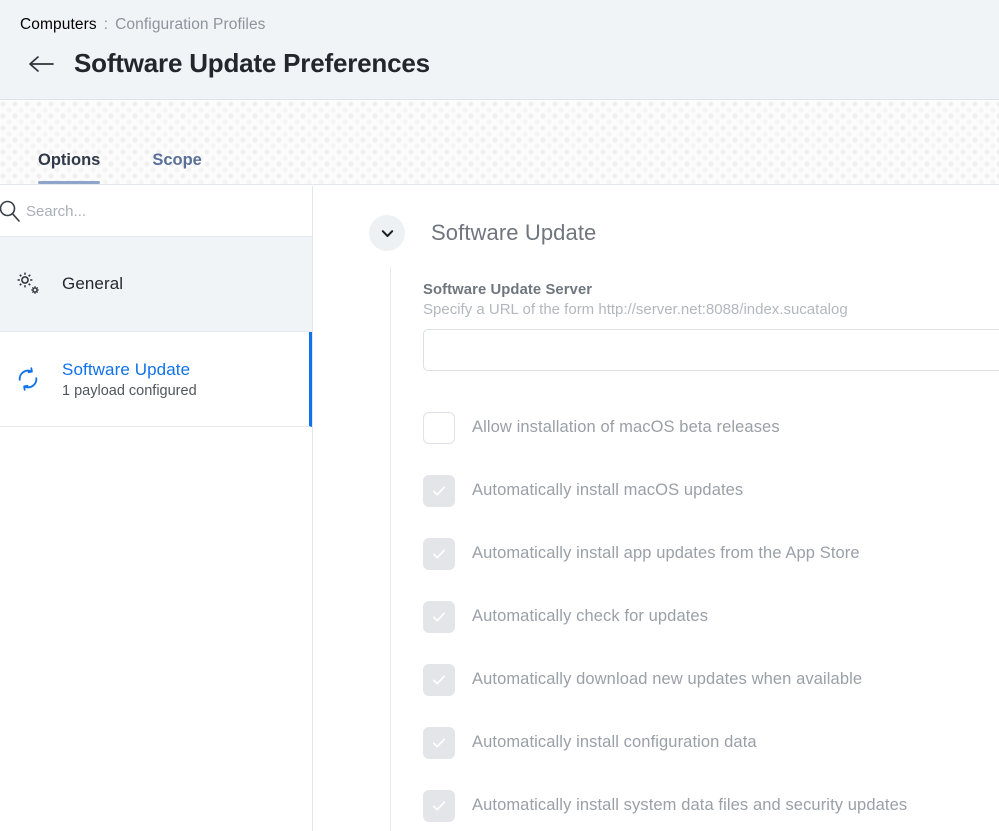 This screenshot has width=999, height=831. Describe the element at coordinates (11, 211) in the screenshot. I see `search-icon` at that location.